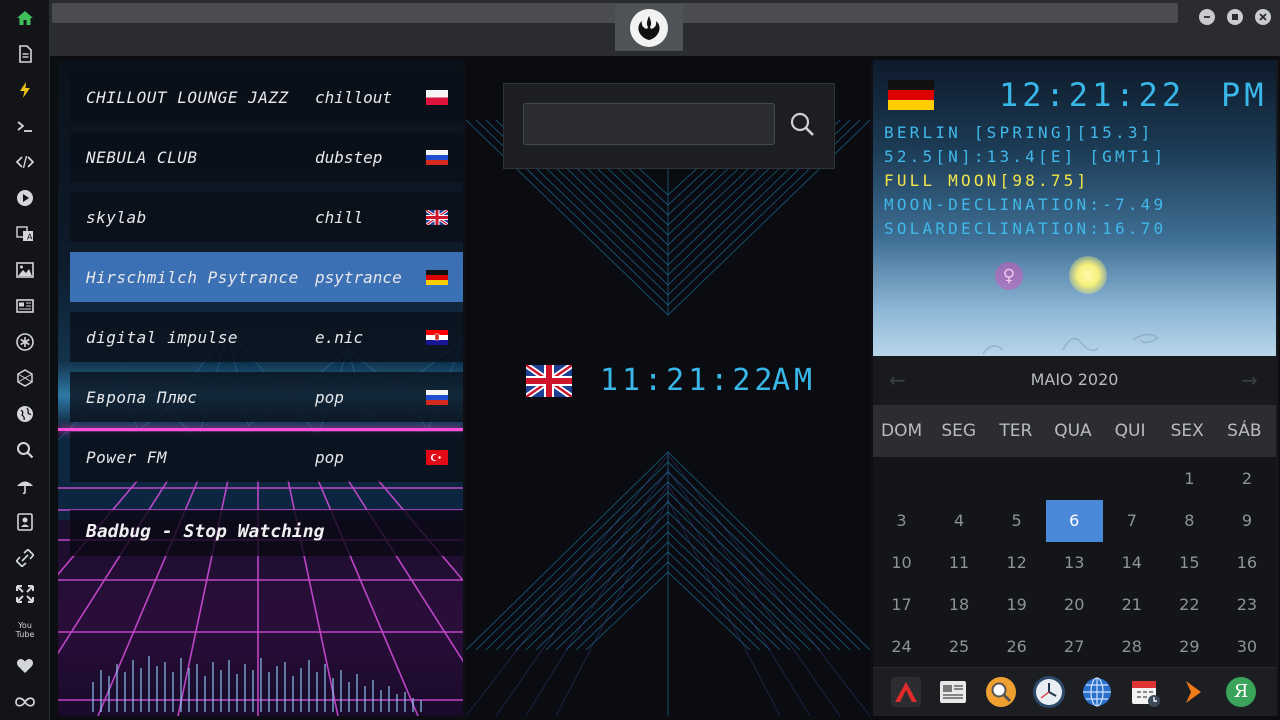 Image resolution: width=1280 pixels, height=720 pixels. Describe the element at coordinates (437, 457) in the screenshot. I see `turkey-flag-icon` at that location.